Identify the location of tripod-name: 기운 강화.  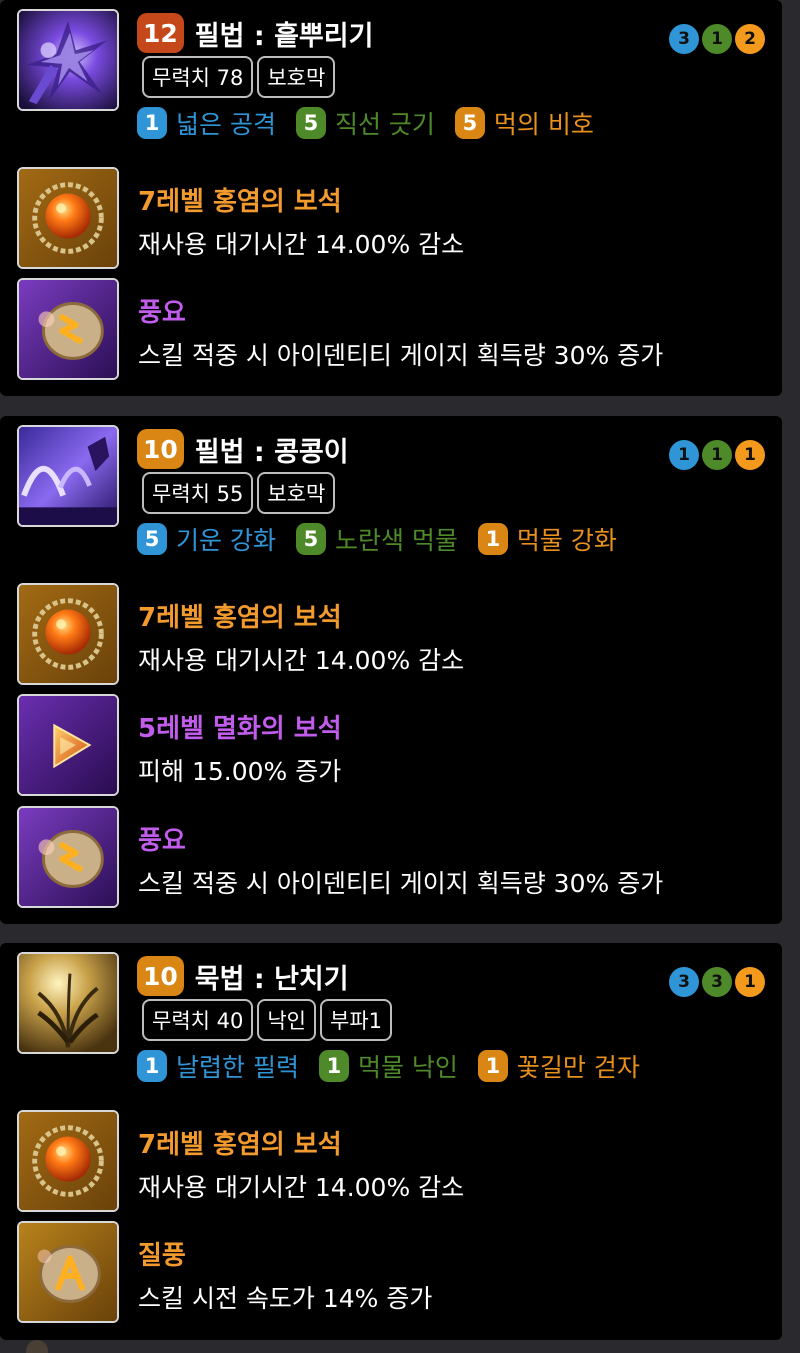
(226, 540).